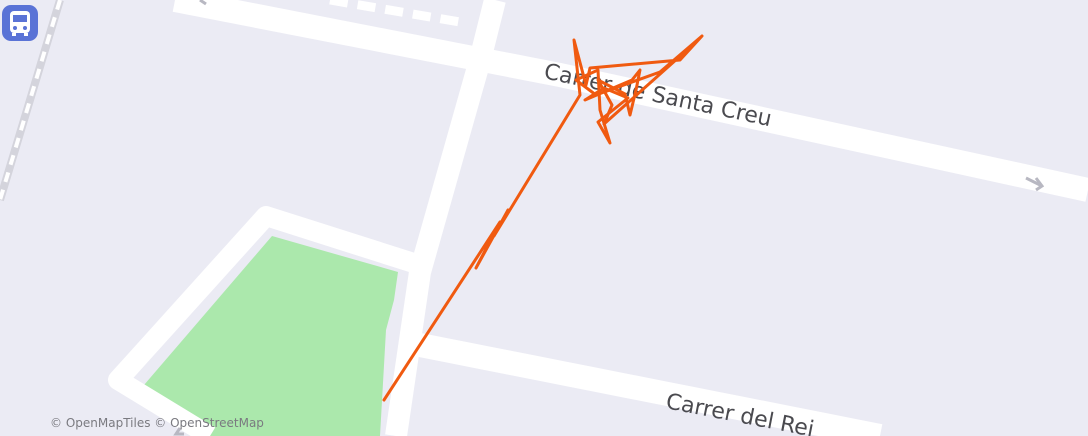 Image resolution: width=1088 pixels, height=436 pixels. Describe the element at coordinates (395, 13) in the screenshot. I see `footpath-dashed` at that location.